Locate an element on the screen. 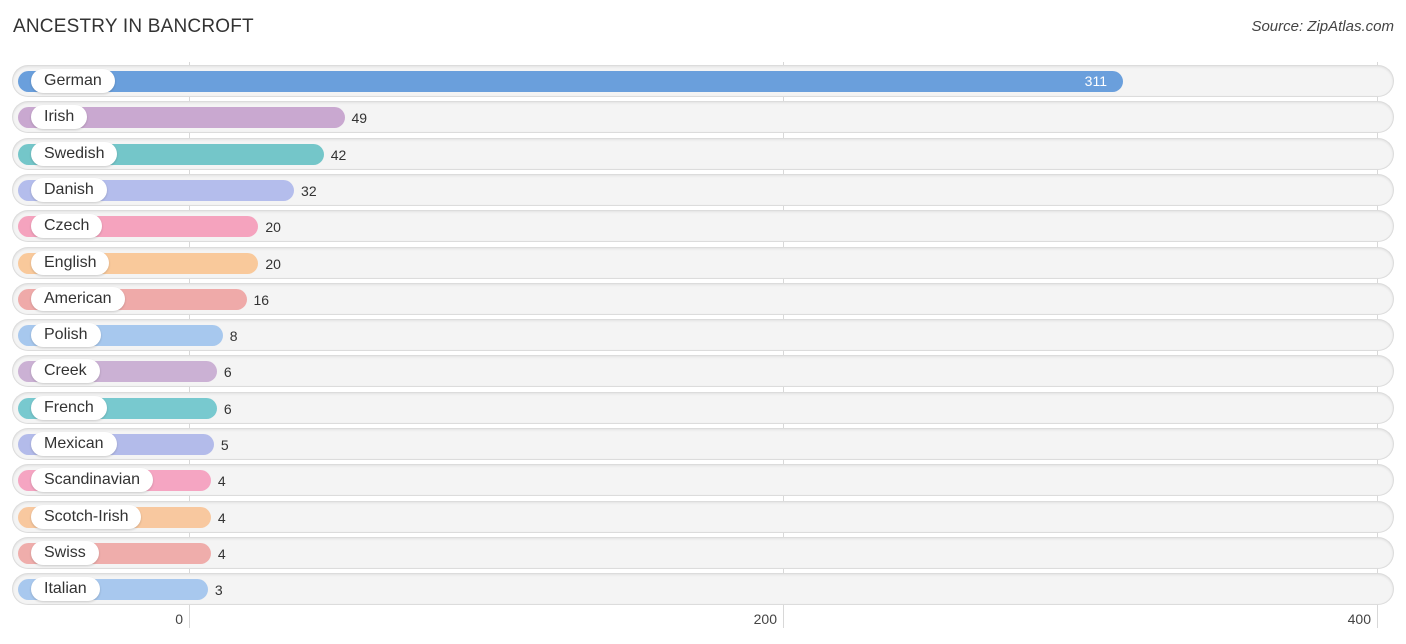 The image size is (1406, 644). category-label: Italian is located at coordinates (65, 589).